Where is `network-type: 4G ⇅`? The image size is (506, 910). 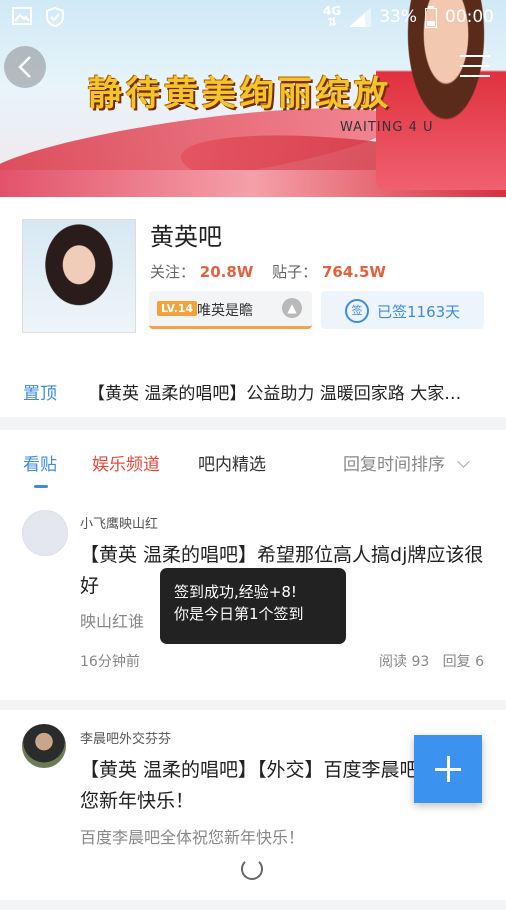
network-type: 4G ⇅ is located at coordinates (332, 16).